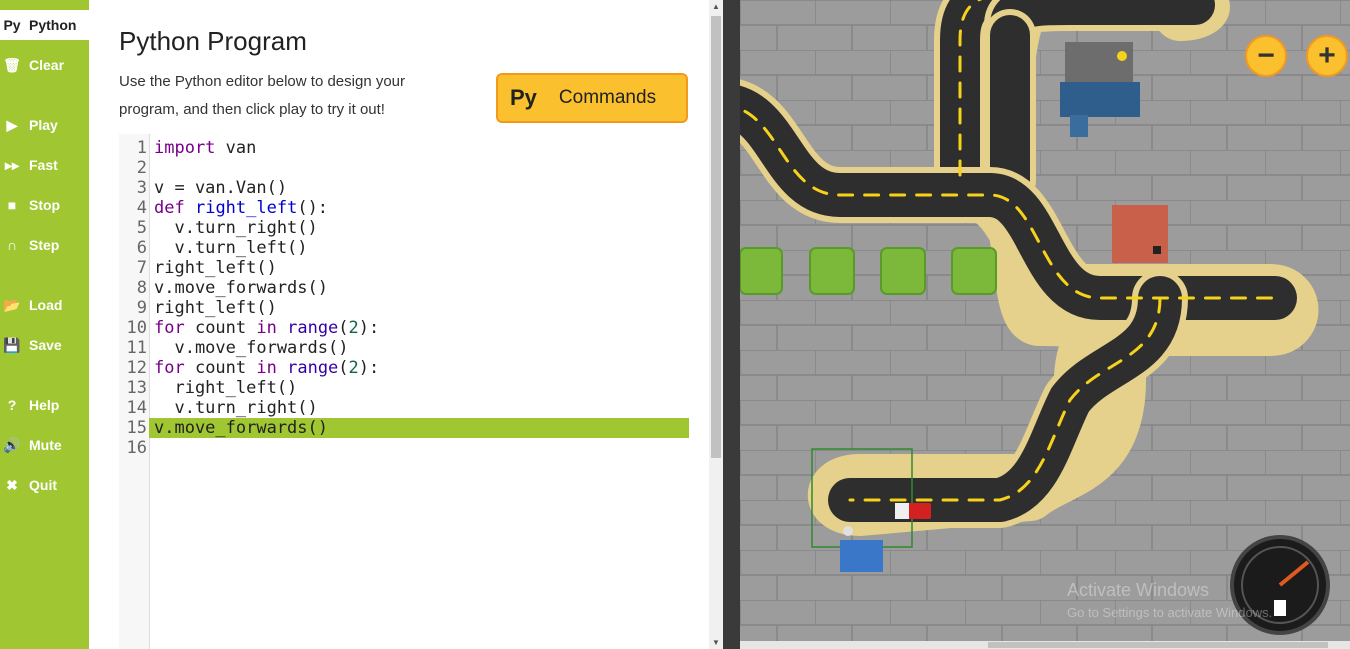 The height and width of the screenshot is (649, 1350). I want to click on help-icon: ?, so click(12, 405).